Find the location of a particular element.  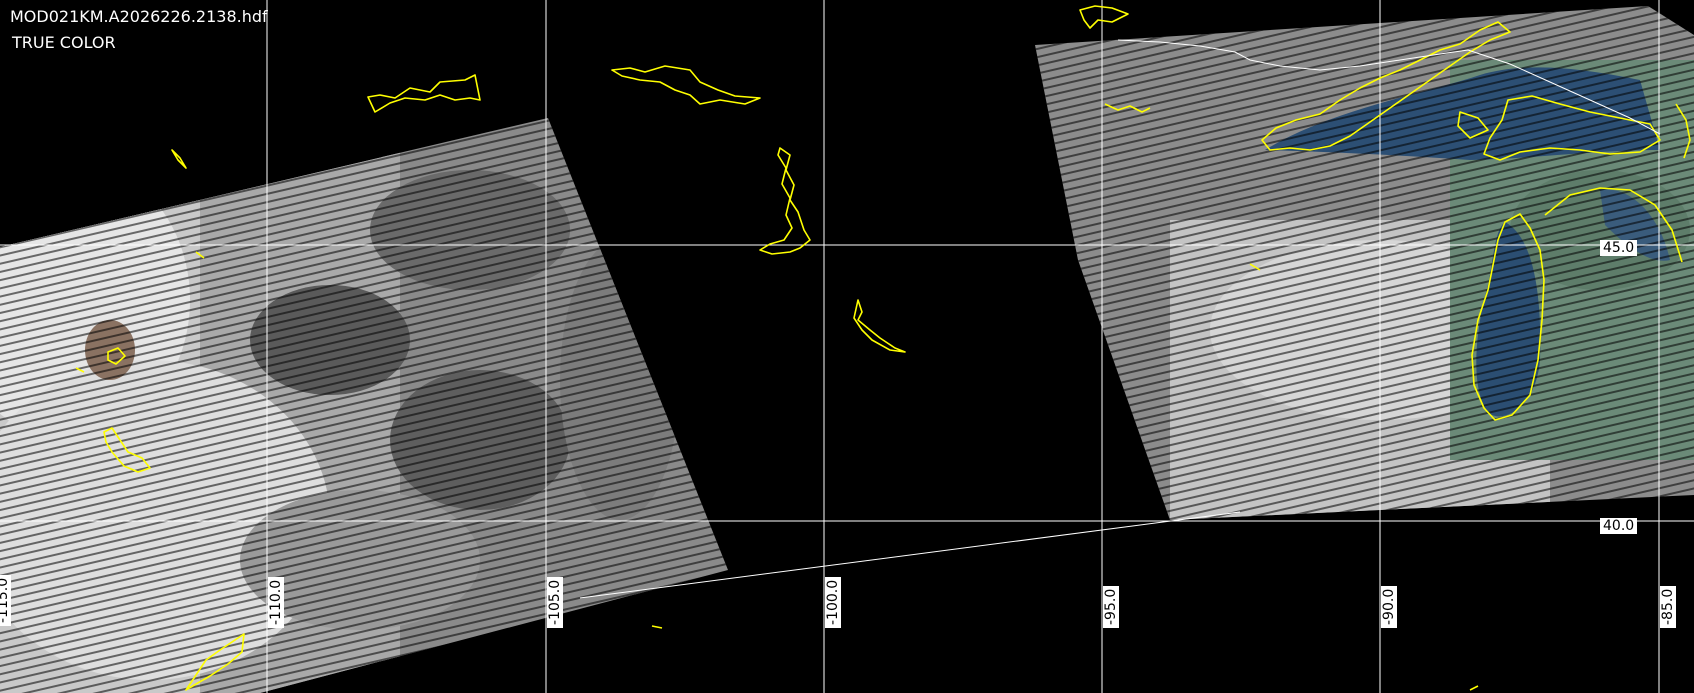

lon-label-110: -110.0 is located at coordinates (276, 602).